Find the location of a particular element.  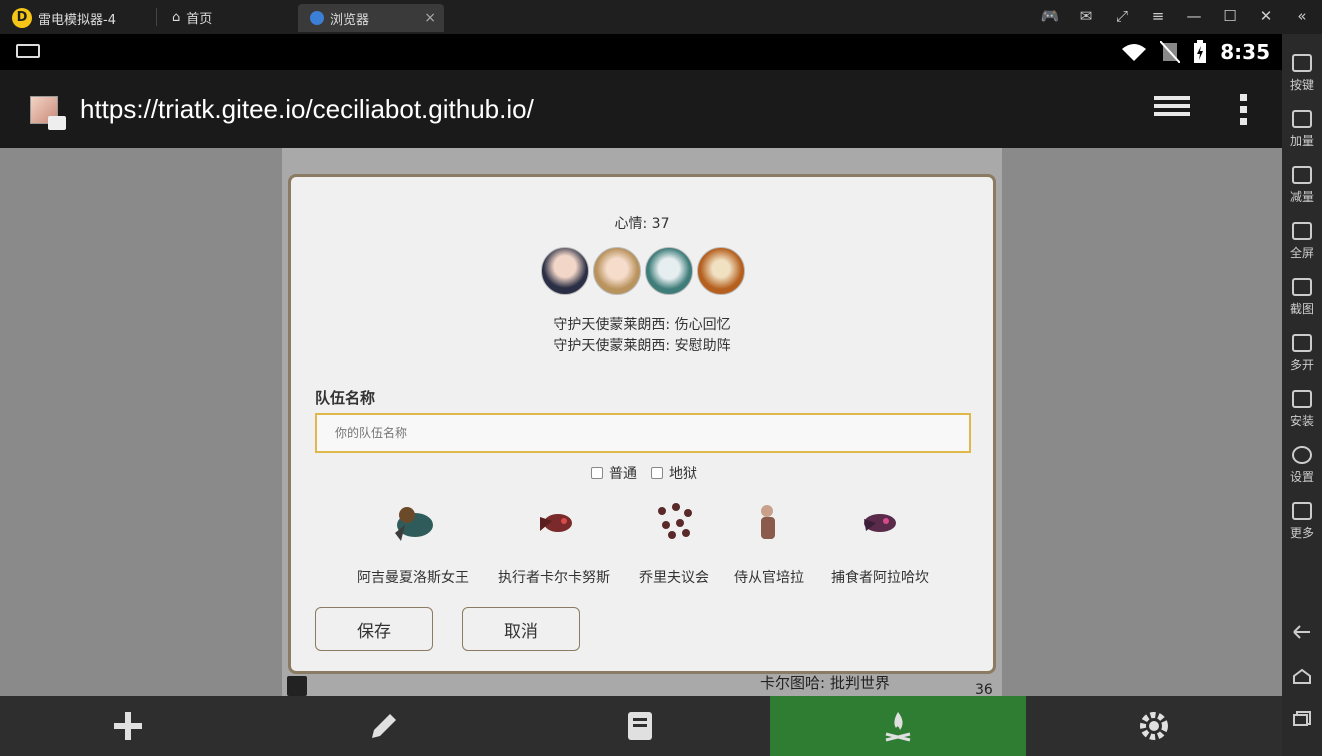

nav-campfire is located at coordinates (898, 726).